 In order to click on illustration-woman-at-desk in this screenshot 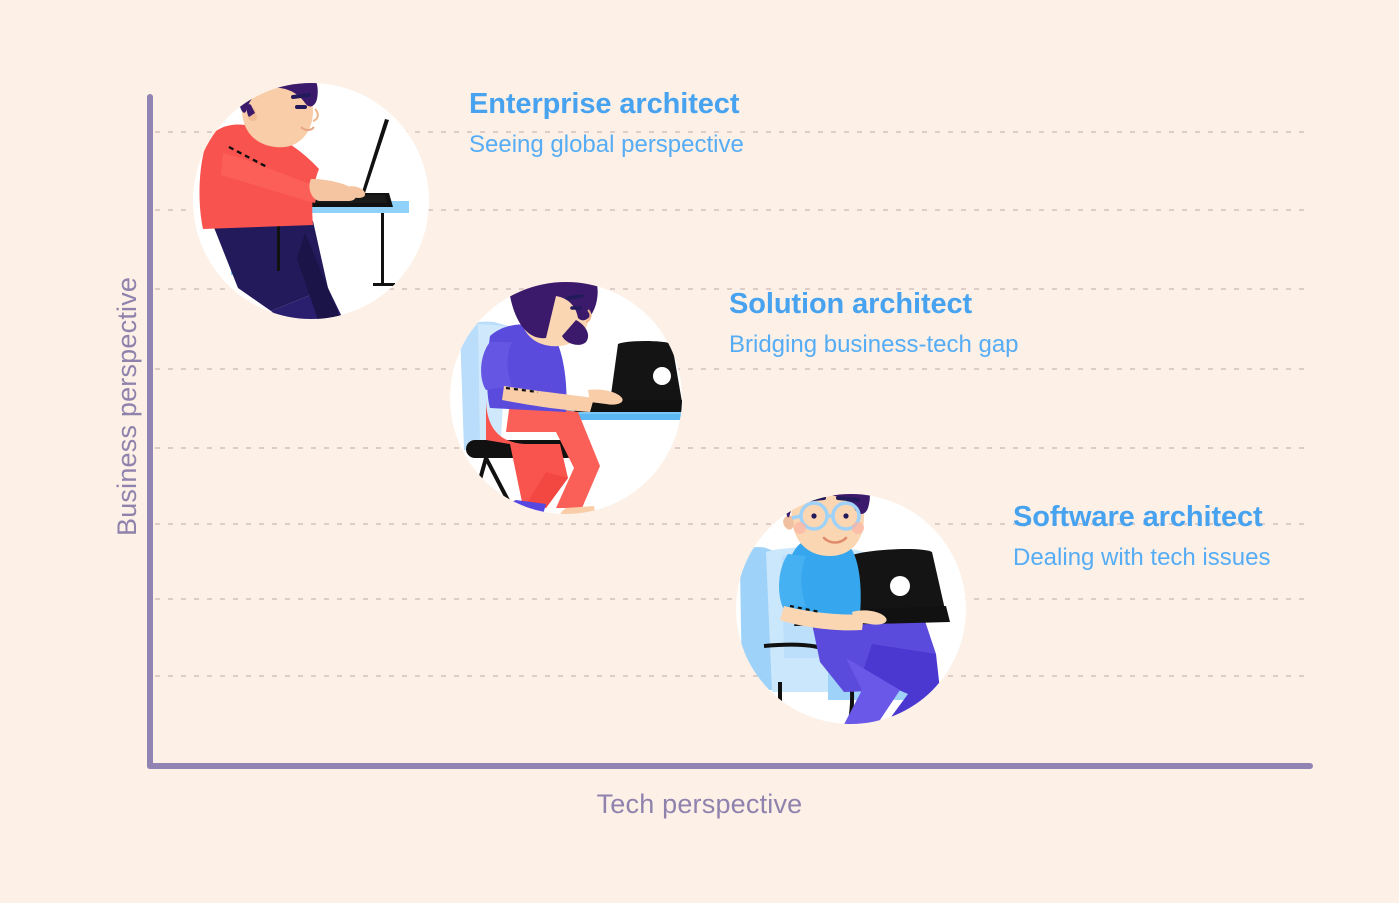, I will do `click(566, 400)`.